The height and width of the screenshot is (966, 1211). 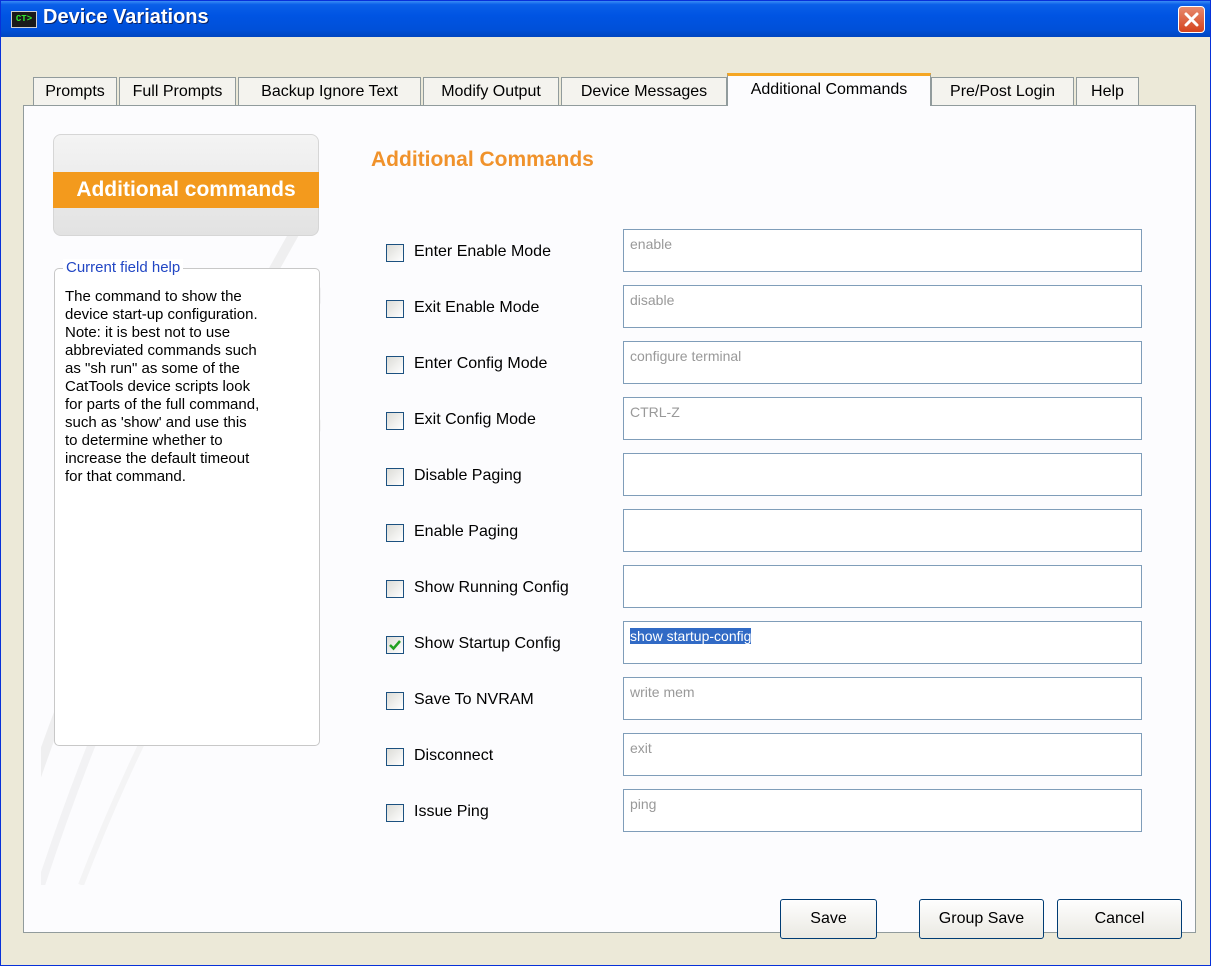 I want to click on exit-config-mode-input: CTRL-Z, so click(x=882, y=418).